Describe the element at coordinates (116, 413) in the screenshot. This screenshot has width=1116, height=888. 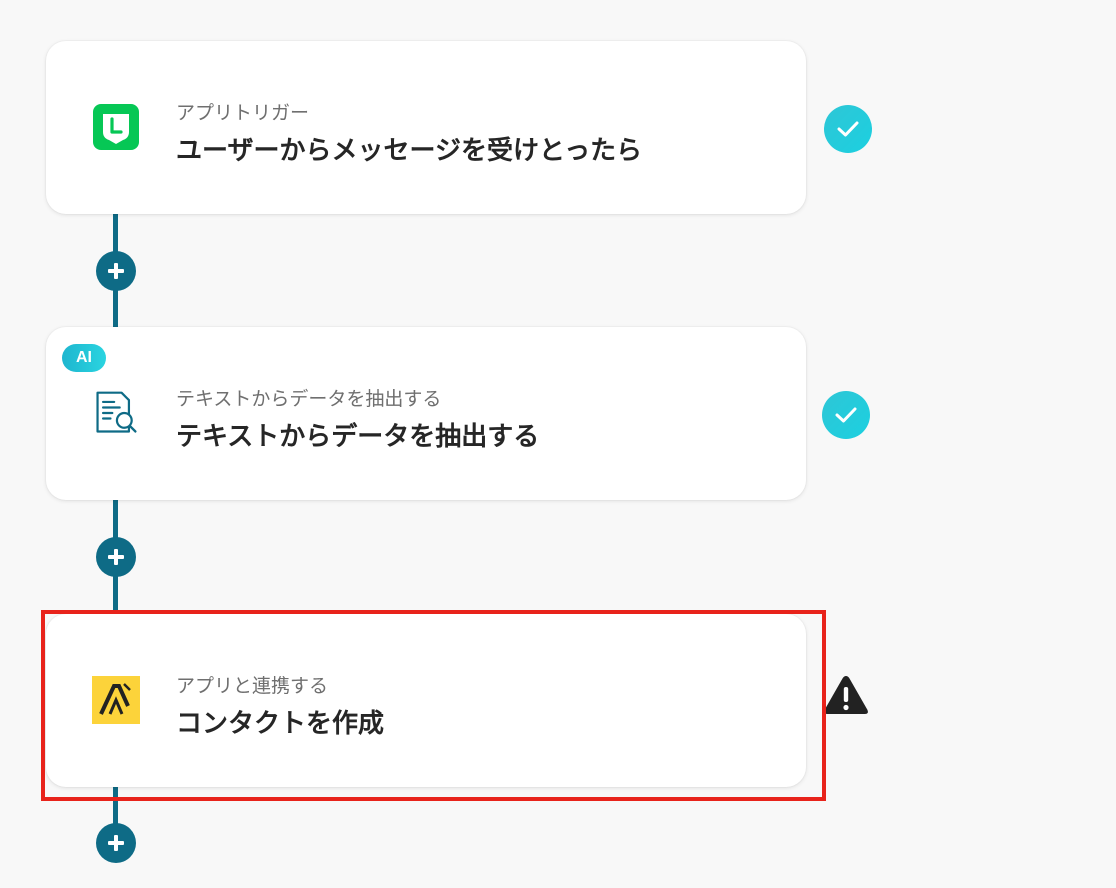
I see `document-search-icon` at that location.